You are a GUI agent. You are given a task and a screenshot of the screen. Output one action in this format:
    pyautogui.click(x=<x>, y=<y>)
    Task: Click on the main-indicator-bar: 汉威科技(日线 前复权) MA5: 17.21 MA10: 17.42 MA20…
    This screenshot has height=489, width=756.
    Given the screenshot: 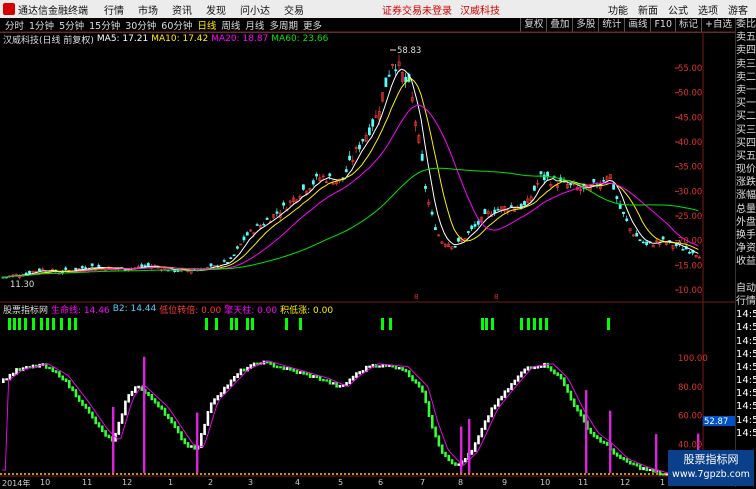 What is the action you would take?
    pyautogui.click(x=164, y=39)
    